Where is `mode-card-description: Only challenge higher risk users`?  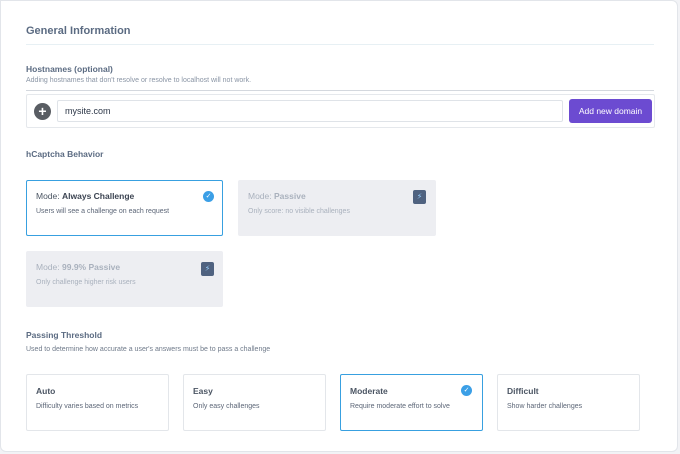
mode-card-description: Only challenge higher risk users is located at coordinates (86, 282).